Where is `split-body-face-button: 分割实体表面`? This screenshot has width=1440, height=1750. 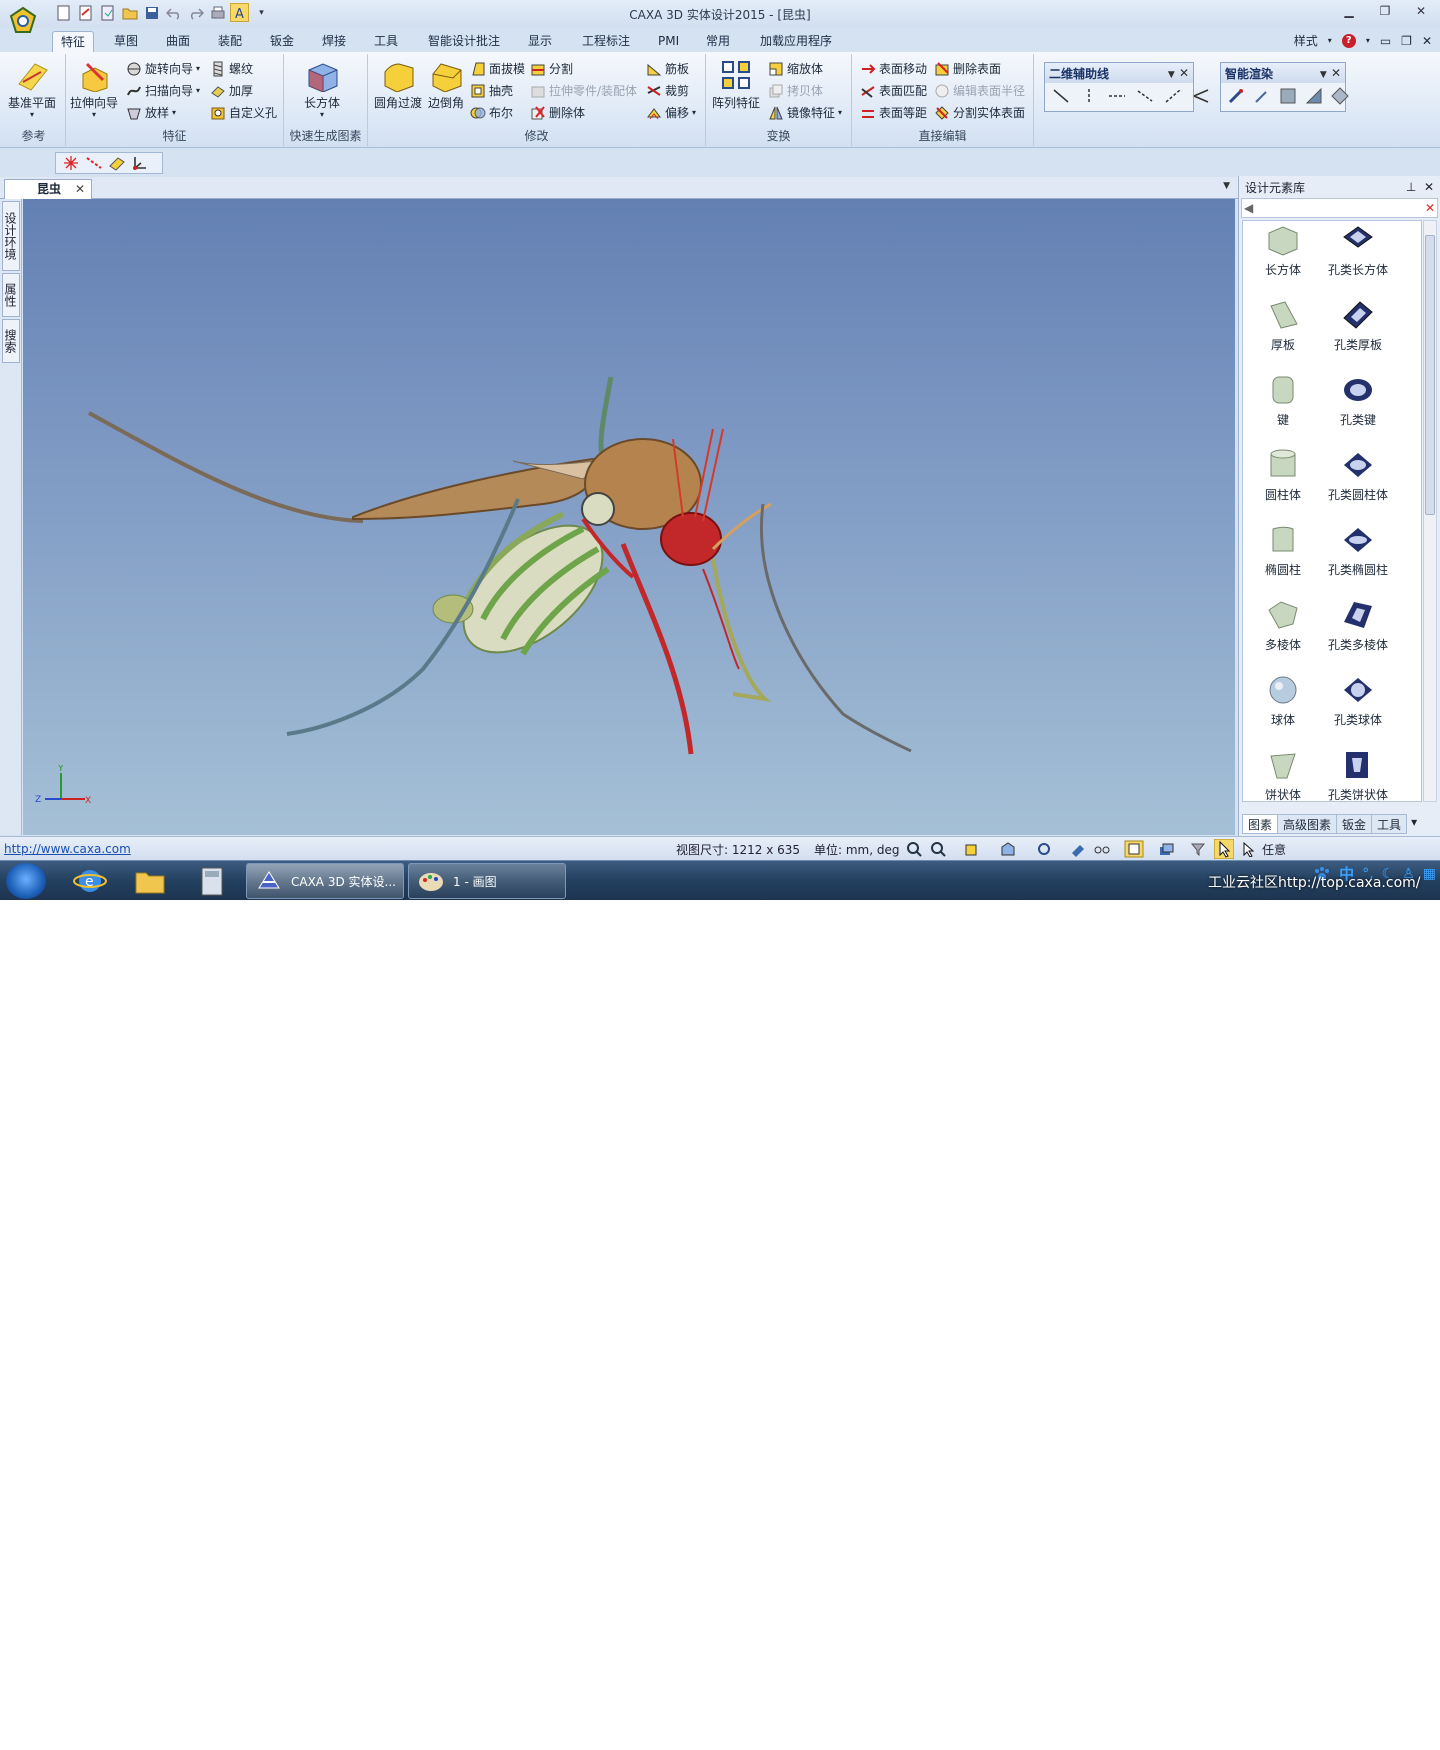 split-body-face-button: 分割实体表面 is located at coordinates (979, 112).